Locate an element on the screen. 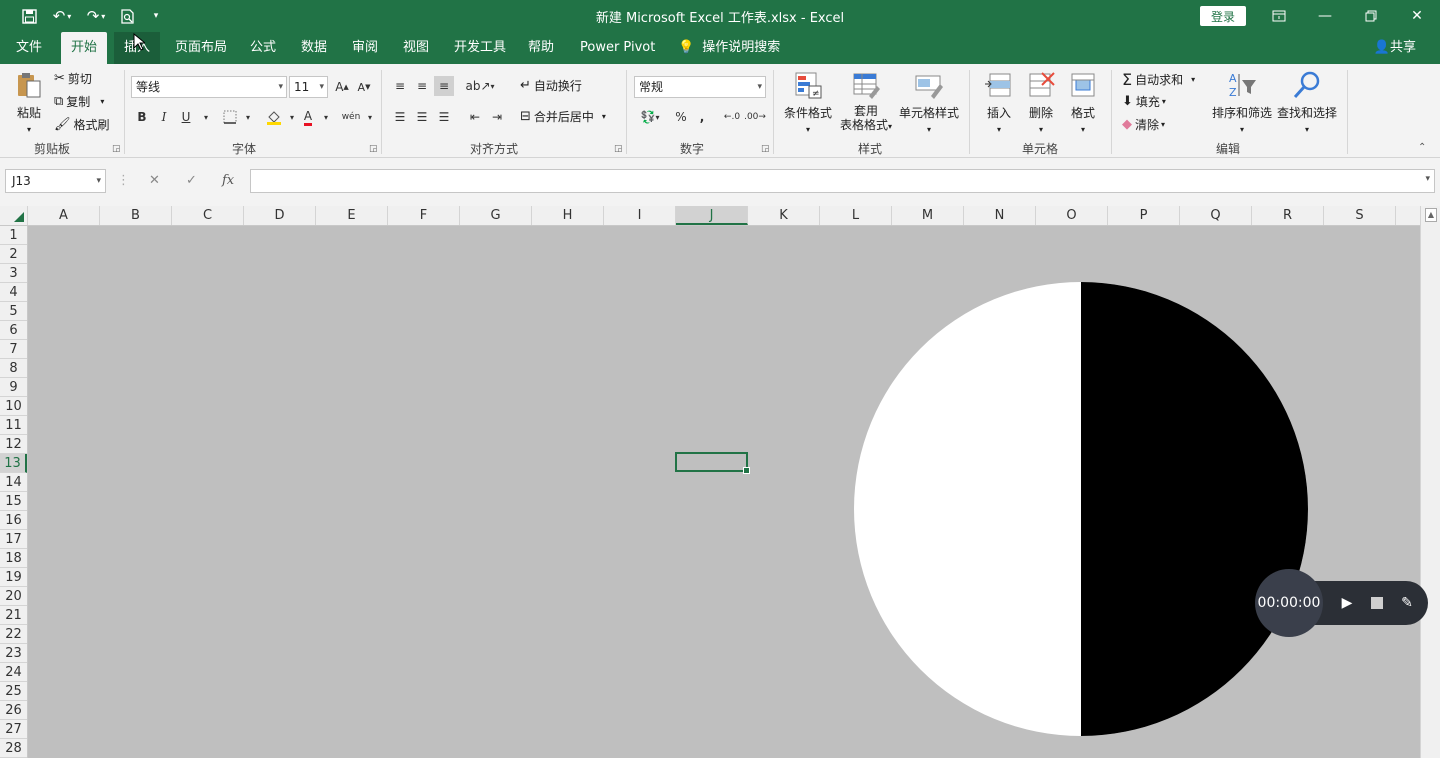  comma-style-button: , is located at coordinates (702, 117).